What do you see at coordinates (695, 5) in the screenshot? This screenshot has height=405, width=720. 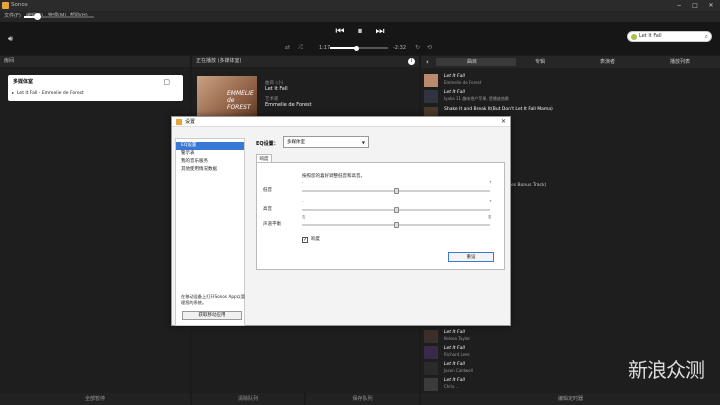 I see `maximize-button: □` at bounding box center [695, 5].